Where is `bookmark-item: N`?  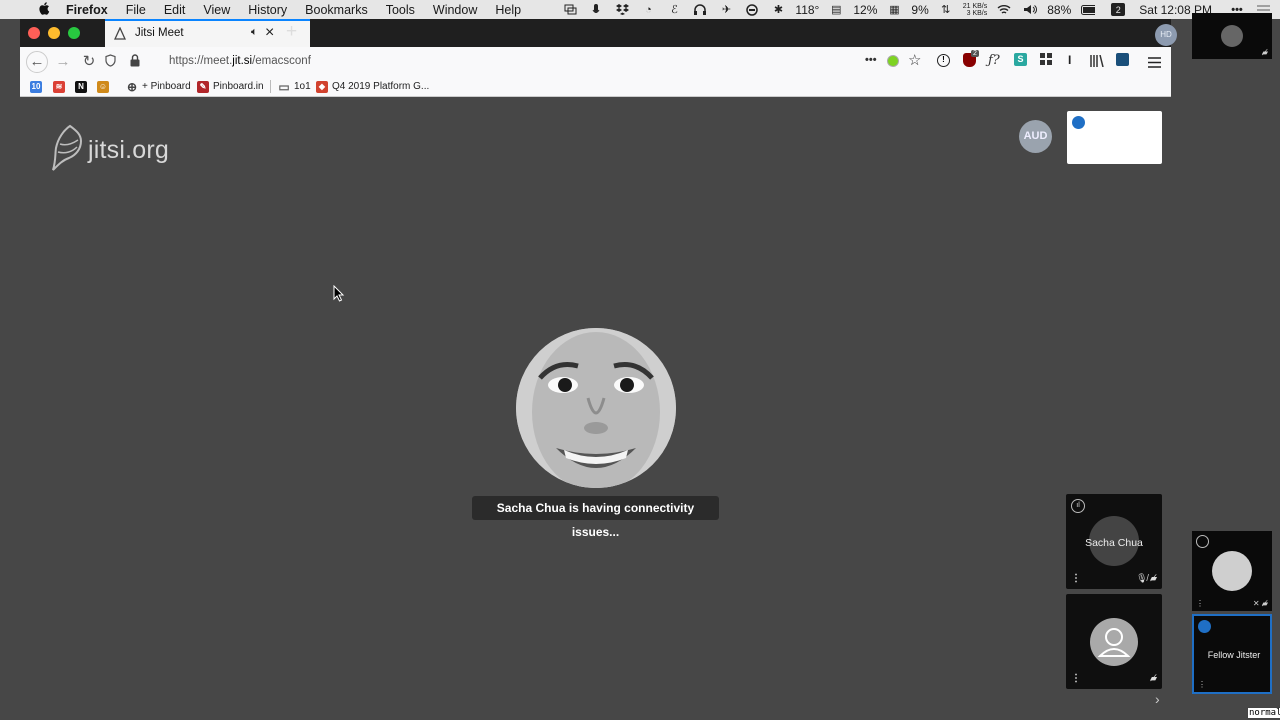 bookmark-item: N is located at coordinates (81, 86).